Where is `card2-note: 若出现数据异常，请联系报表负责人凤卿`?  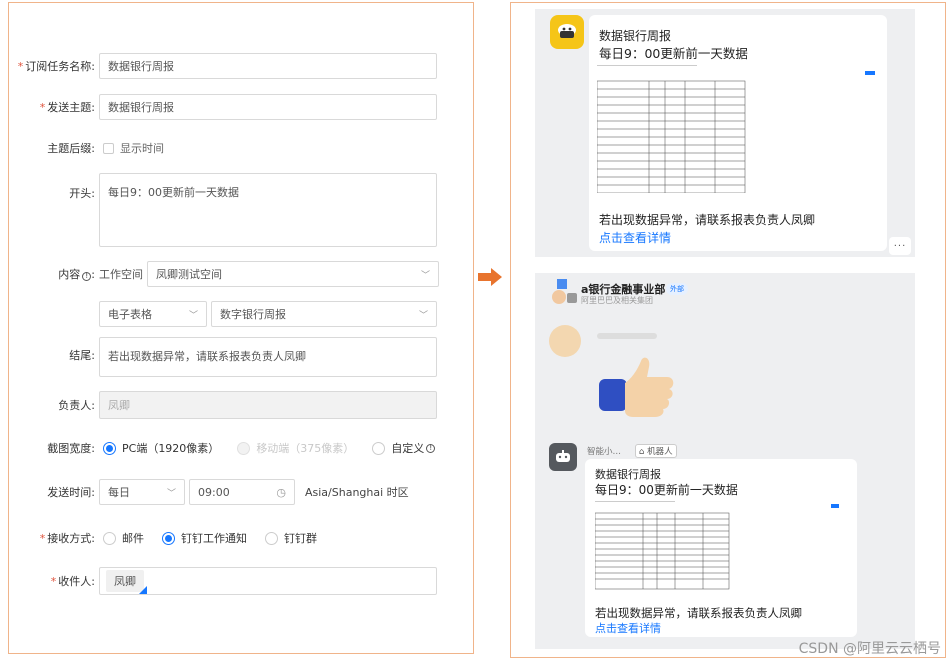 card2-note: 若出现数据异常，请联系报表负责人凤卿 is located at coordinates (698, 613).